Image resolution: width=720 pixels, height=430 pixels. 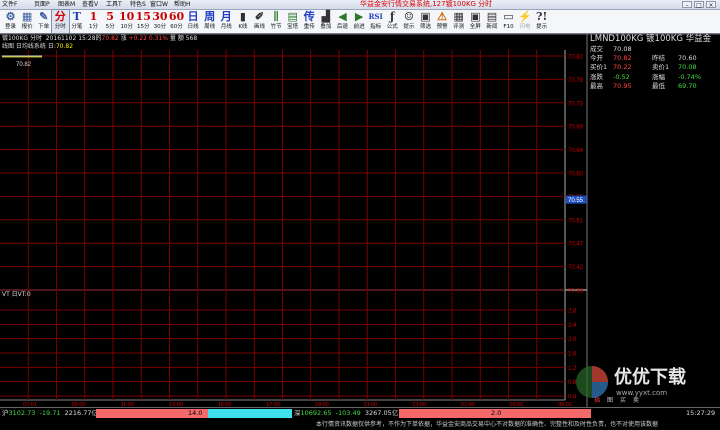 I want to click on price-label-2: 70.73, so click(x=576, y=104).